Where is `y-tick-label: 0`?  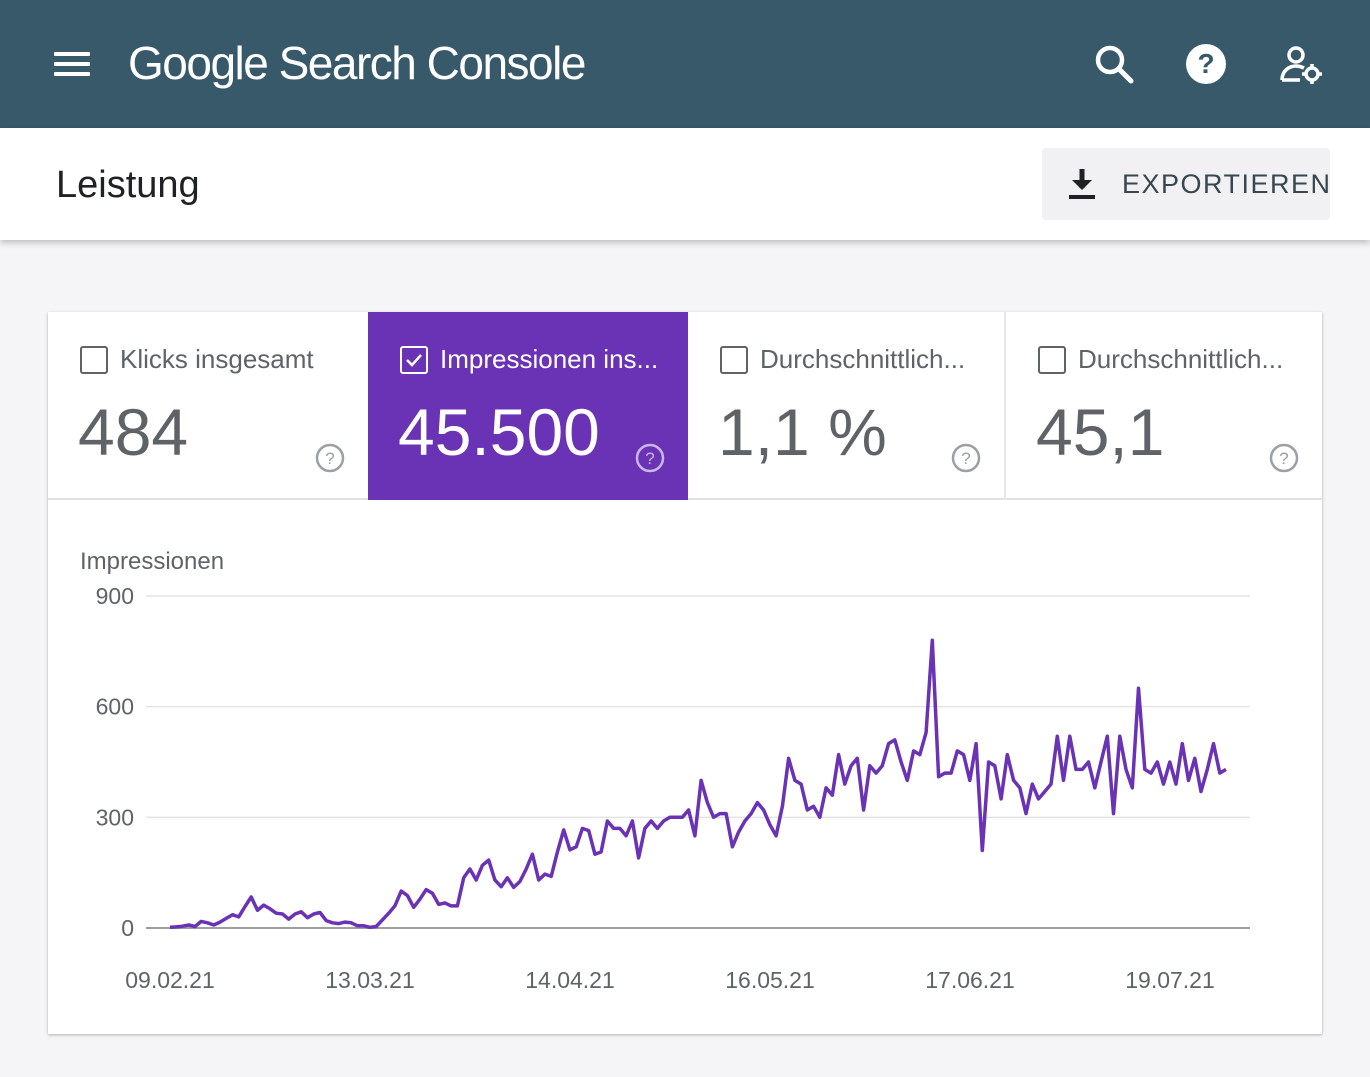
y-tick-label: 0 is located at coordinates (127, 928).